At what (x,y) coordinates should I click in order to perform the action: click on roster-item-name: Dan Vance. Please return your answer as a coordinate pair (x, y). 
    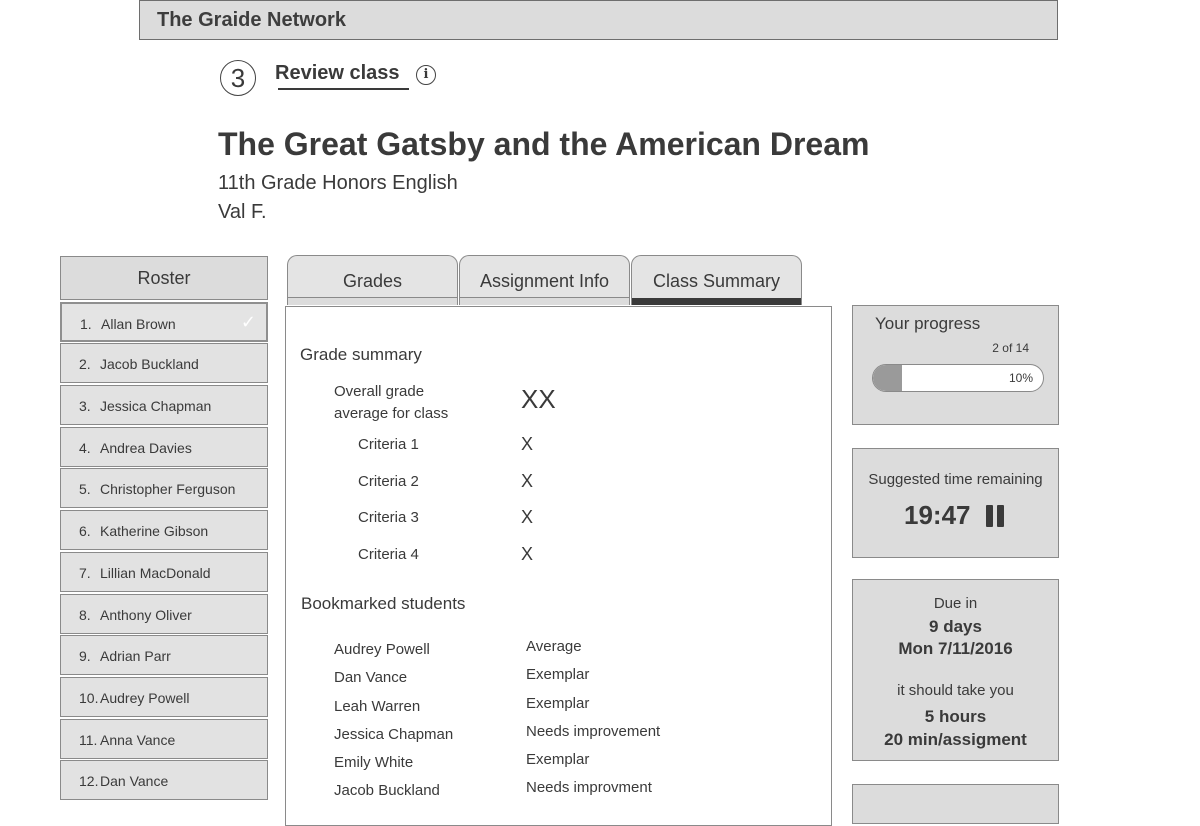
    Looking at the image, I should click on (134, 781).